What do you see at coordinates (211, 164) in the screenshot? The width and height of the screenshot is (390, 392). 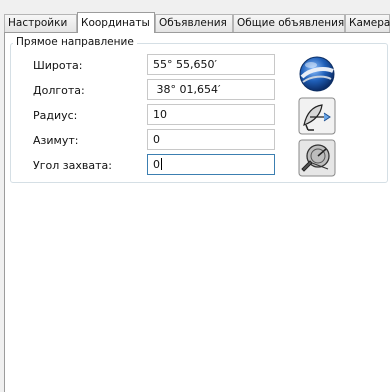 I see `capture-angle-field: 0` at bounding box center [211, 164].